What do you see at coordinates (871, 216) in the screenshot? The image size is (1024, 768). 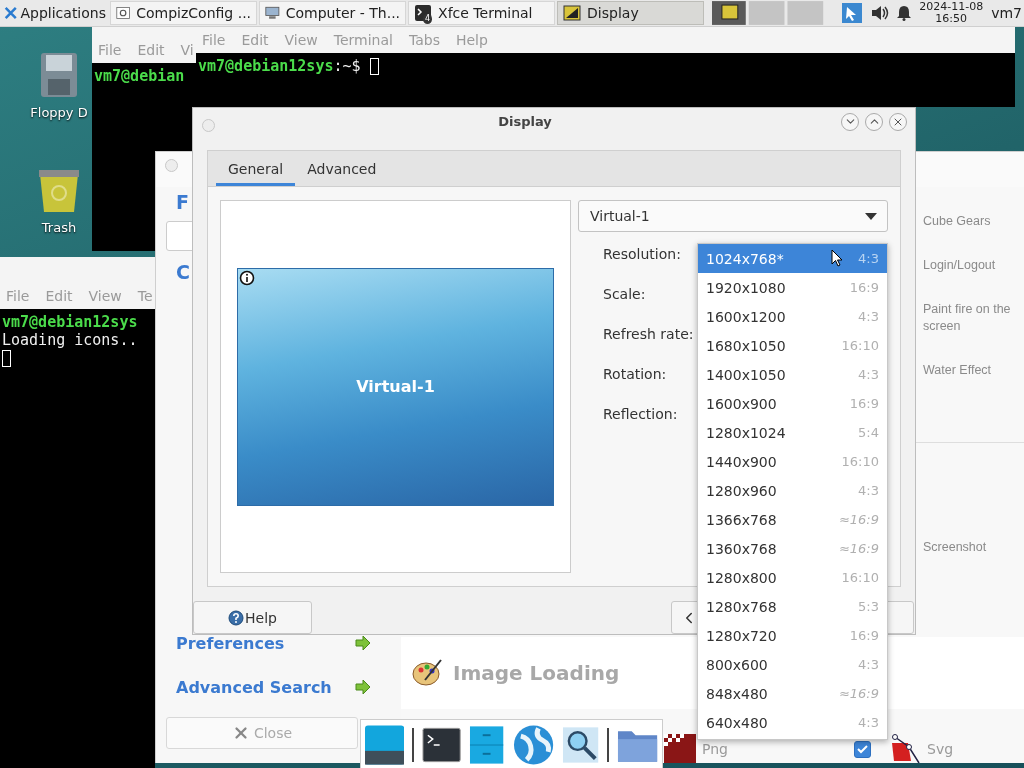 I see `dropdown-arrow-icon` at bounding box center [871, 216].